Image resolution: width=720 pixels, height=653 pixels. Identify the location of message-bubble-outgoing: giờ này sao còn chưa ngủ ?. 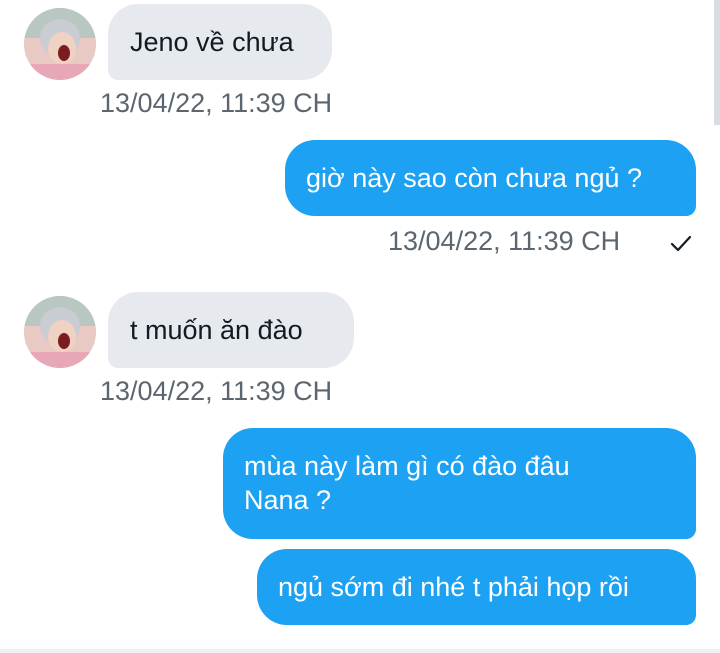
(490, 178).